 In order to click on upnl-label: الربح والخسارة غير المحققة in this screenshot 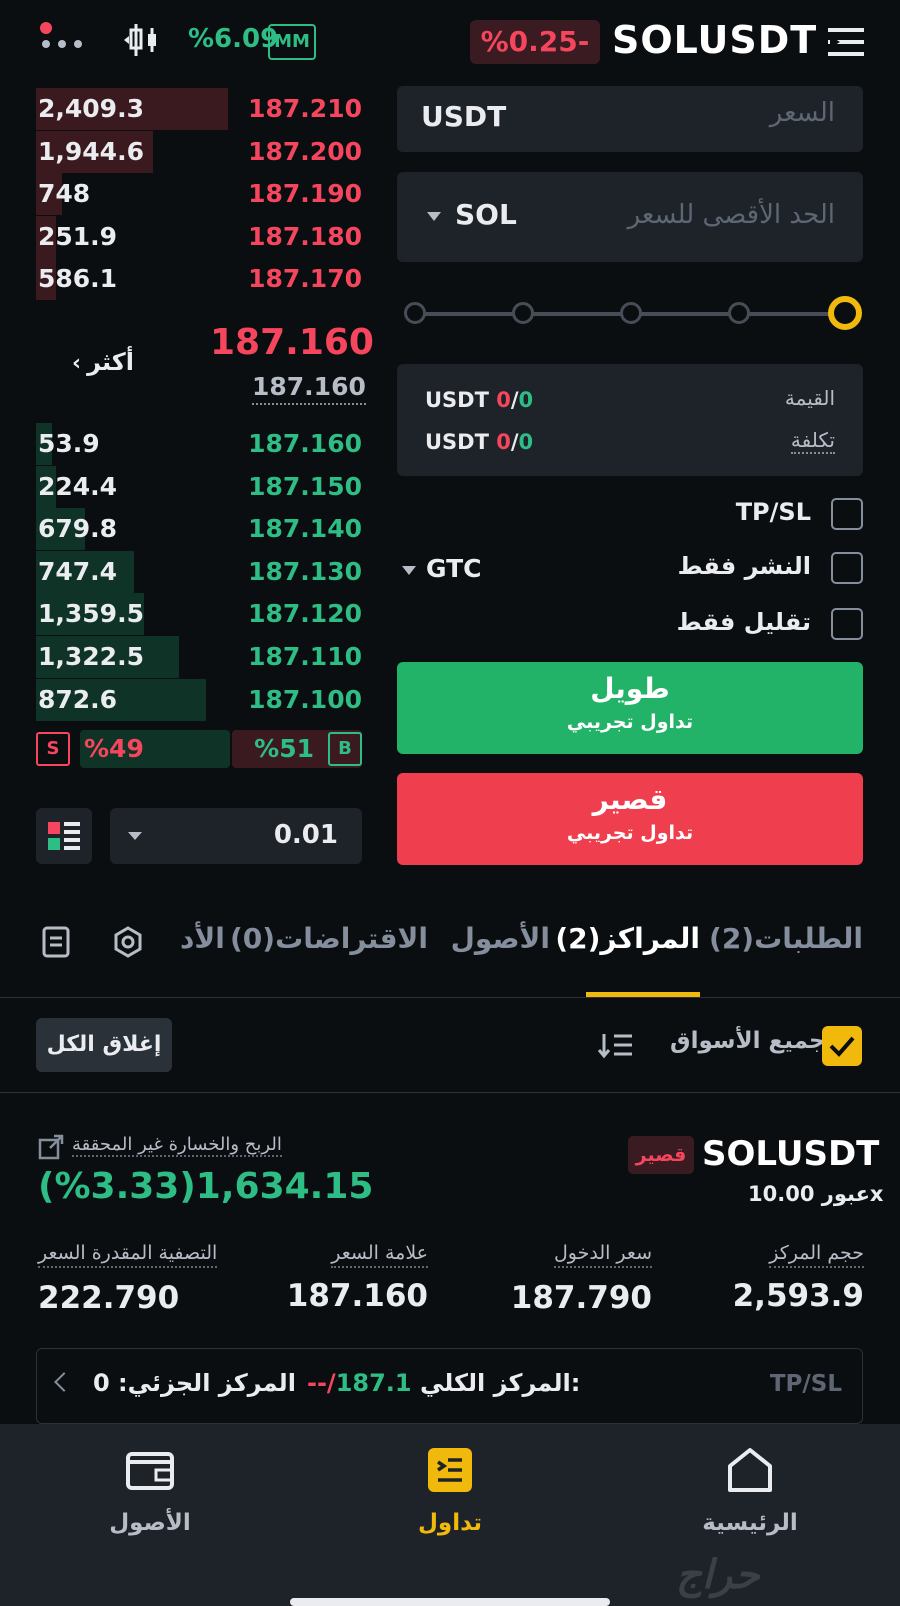, I will do `click(177, 1145)`.